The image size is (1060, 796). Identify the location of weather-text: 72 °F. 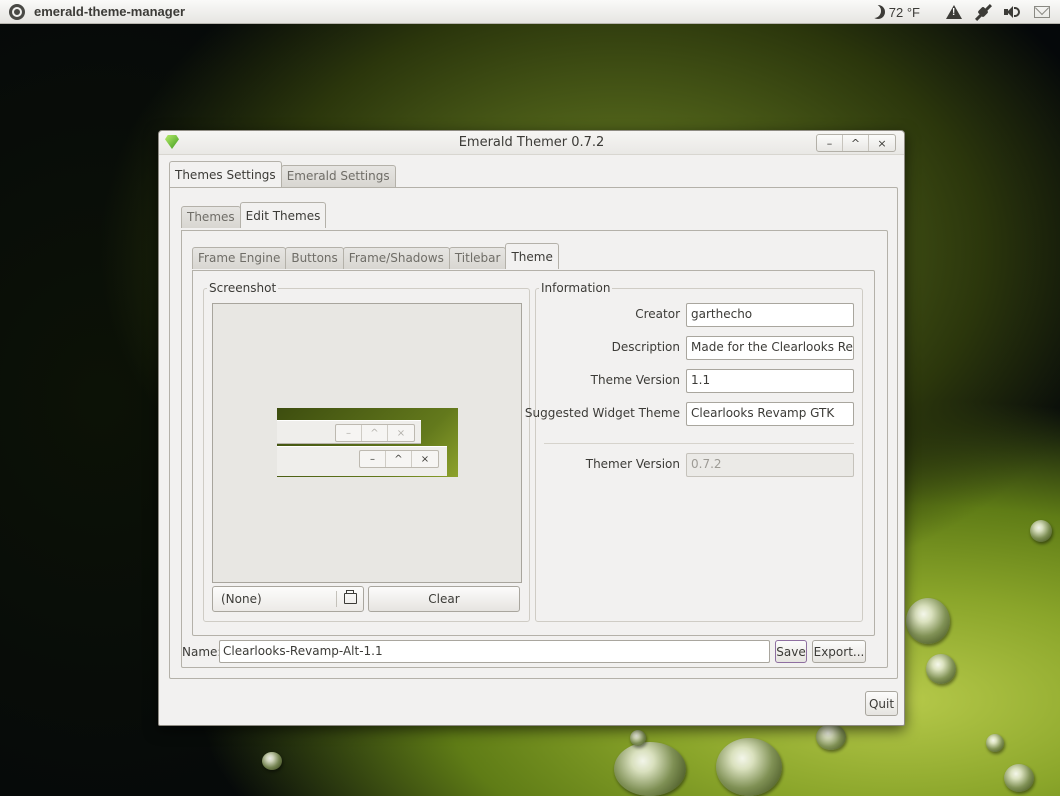
(904, 12).